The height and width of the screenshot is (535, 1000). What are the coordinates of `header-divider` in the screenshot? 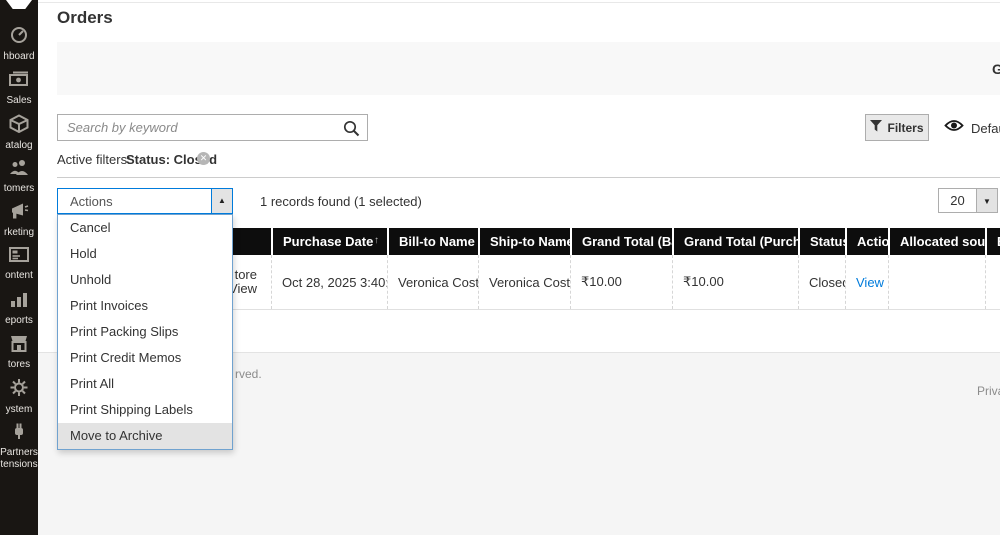 It's located at (519, 2).